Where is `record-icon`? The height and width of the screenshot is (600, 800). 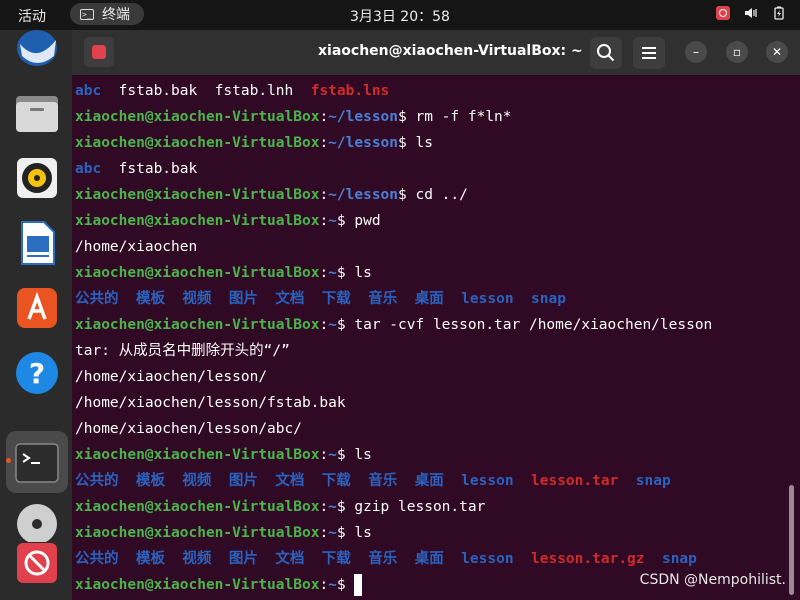 record-icon is located at coordinates (99, 52).